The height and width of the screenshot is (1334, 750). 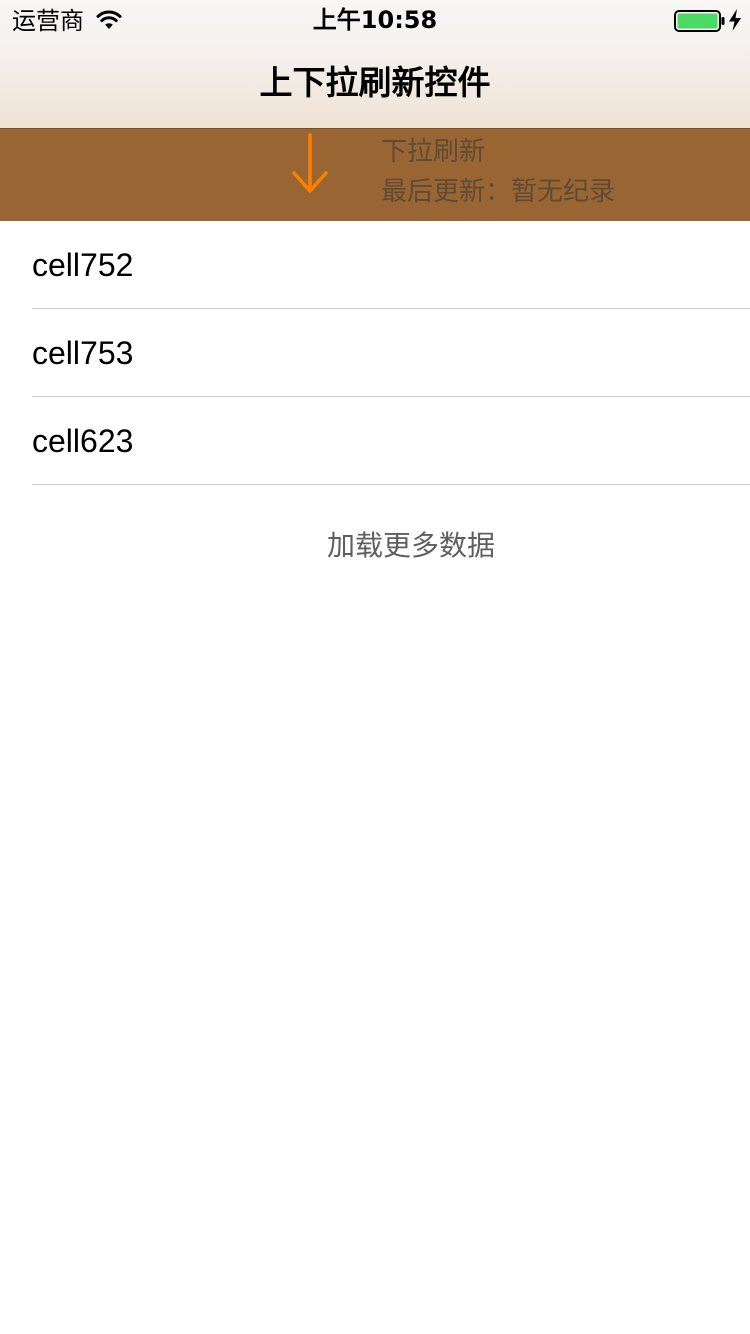 I want to click on cell-label: cell752, so click(x=83, y=265).